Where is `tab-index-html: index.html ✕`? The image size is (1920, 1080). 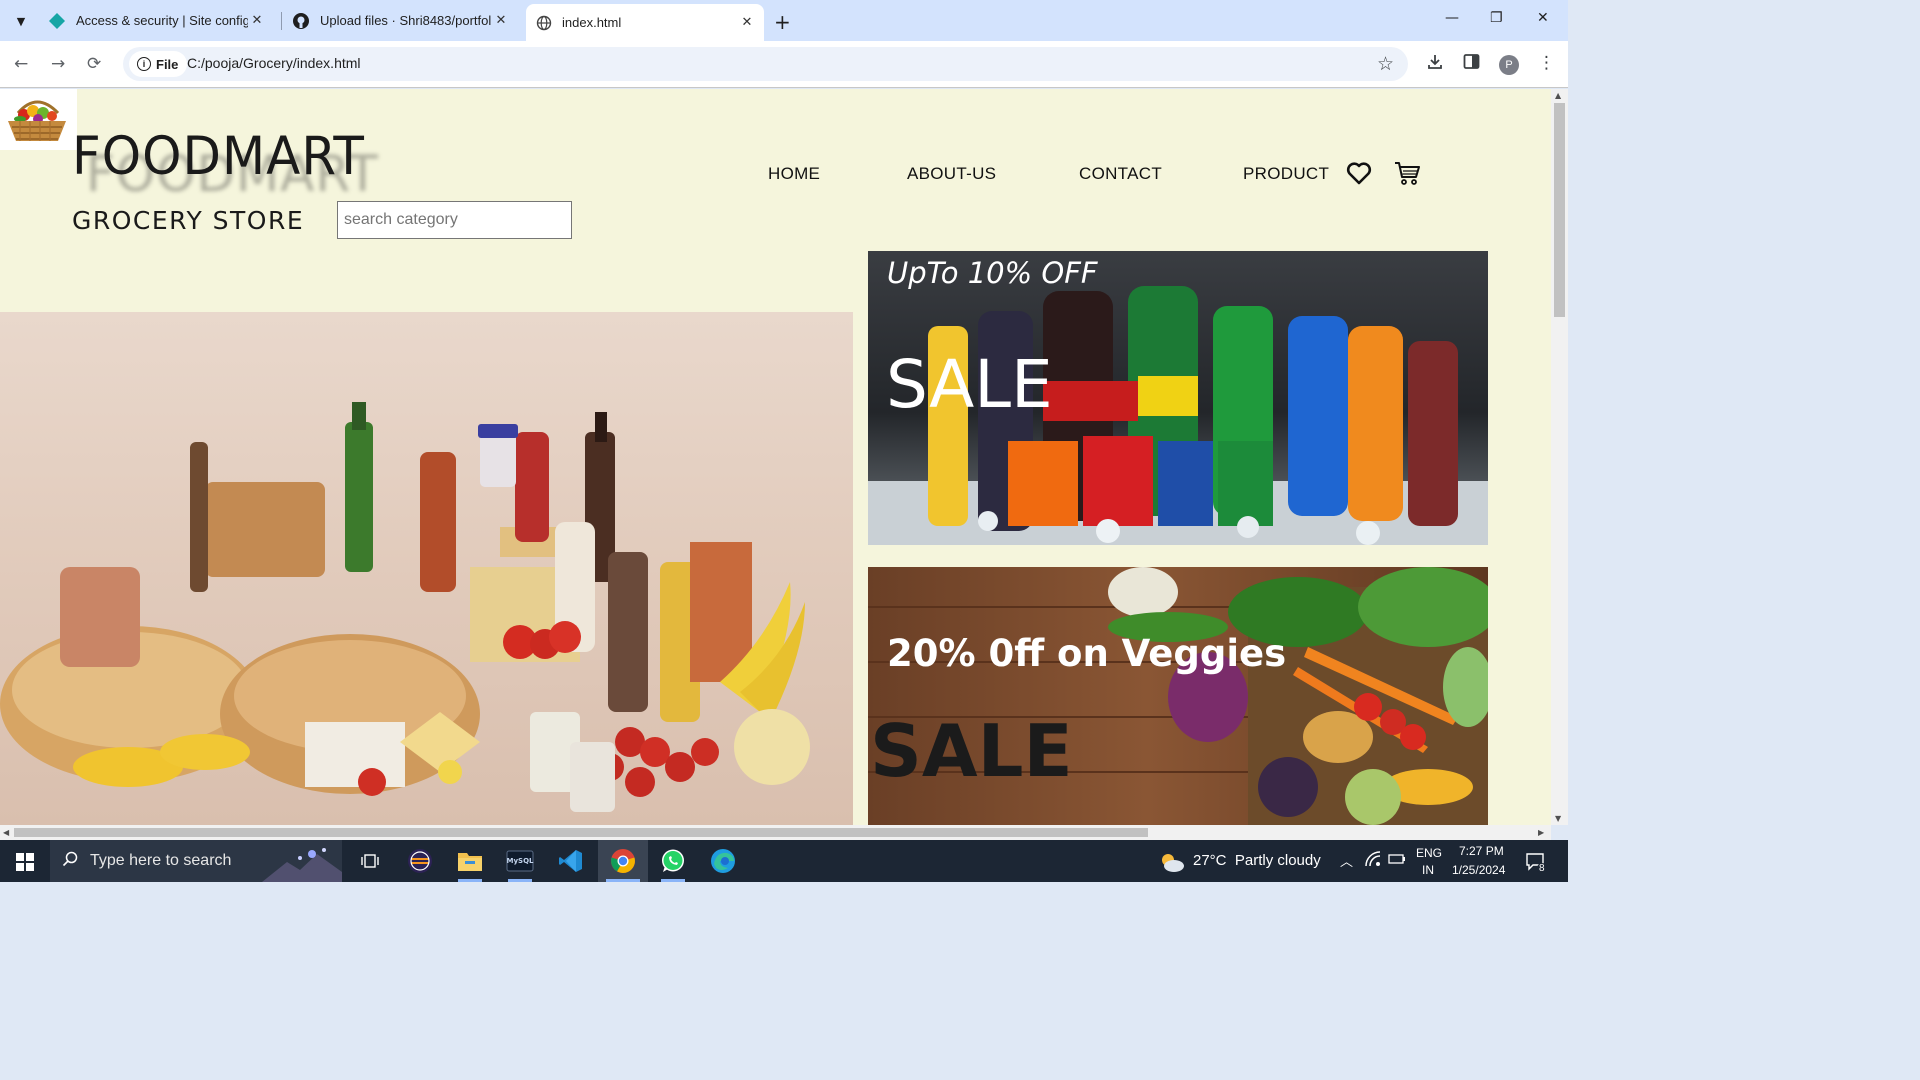
tab-index-html: index.html ✕ is located at coordinates (645, 22).